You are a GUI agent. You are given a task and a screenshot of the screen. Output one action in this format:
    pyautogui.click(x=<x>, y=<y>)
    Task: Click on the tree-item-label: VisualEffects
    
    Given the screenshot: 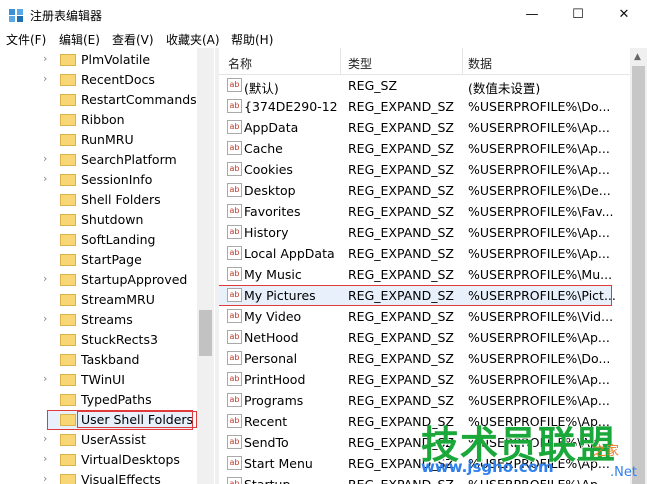 What is the action you would take?
    pyautogui.click(x=121, y=478)
    